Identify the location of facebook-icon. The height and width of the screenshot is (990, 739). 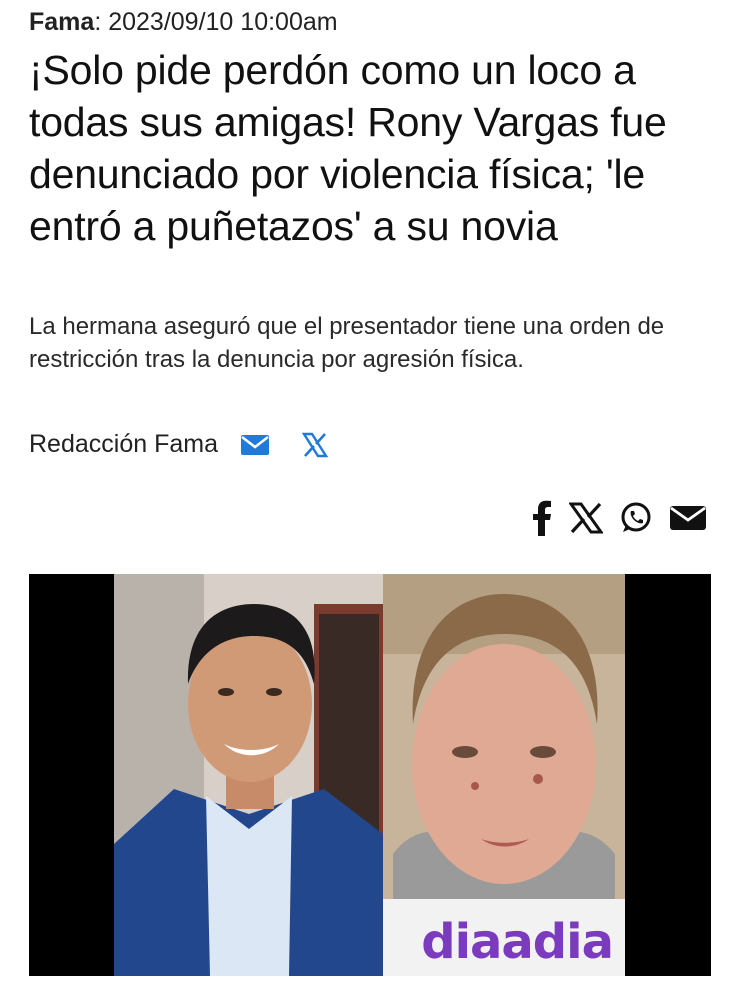
(542, 518).